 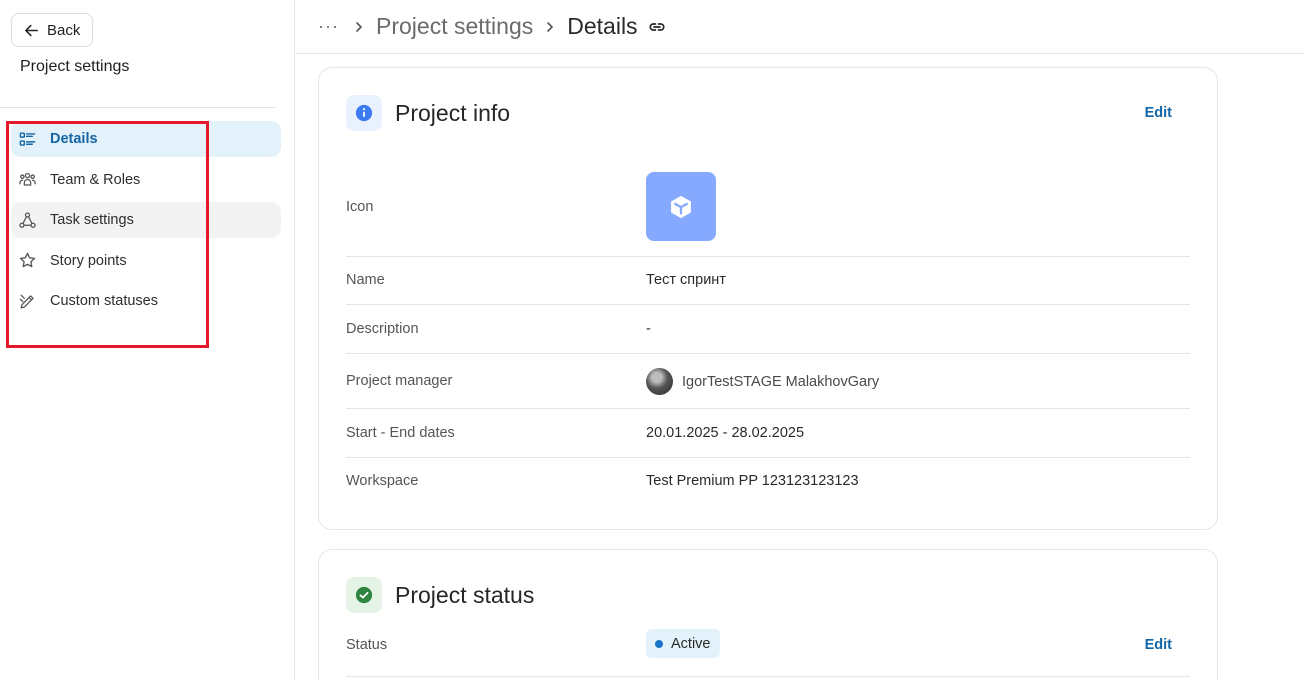 What do you see at coordinates (399, 381) in the screenshot?
I see `manager-label: Project manager` at bounding box center [399, 381].